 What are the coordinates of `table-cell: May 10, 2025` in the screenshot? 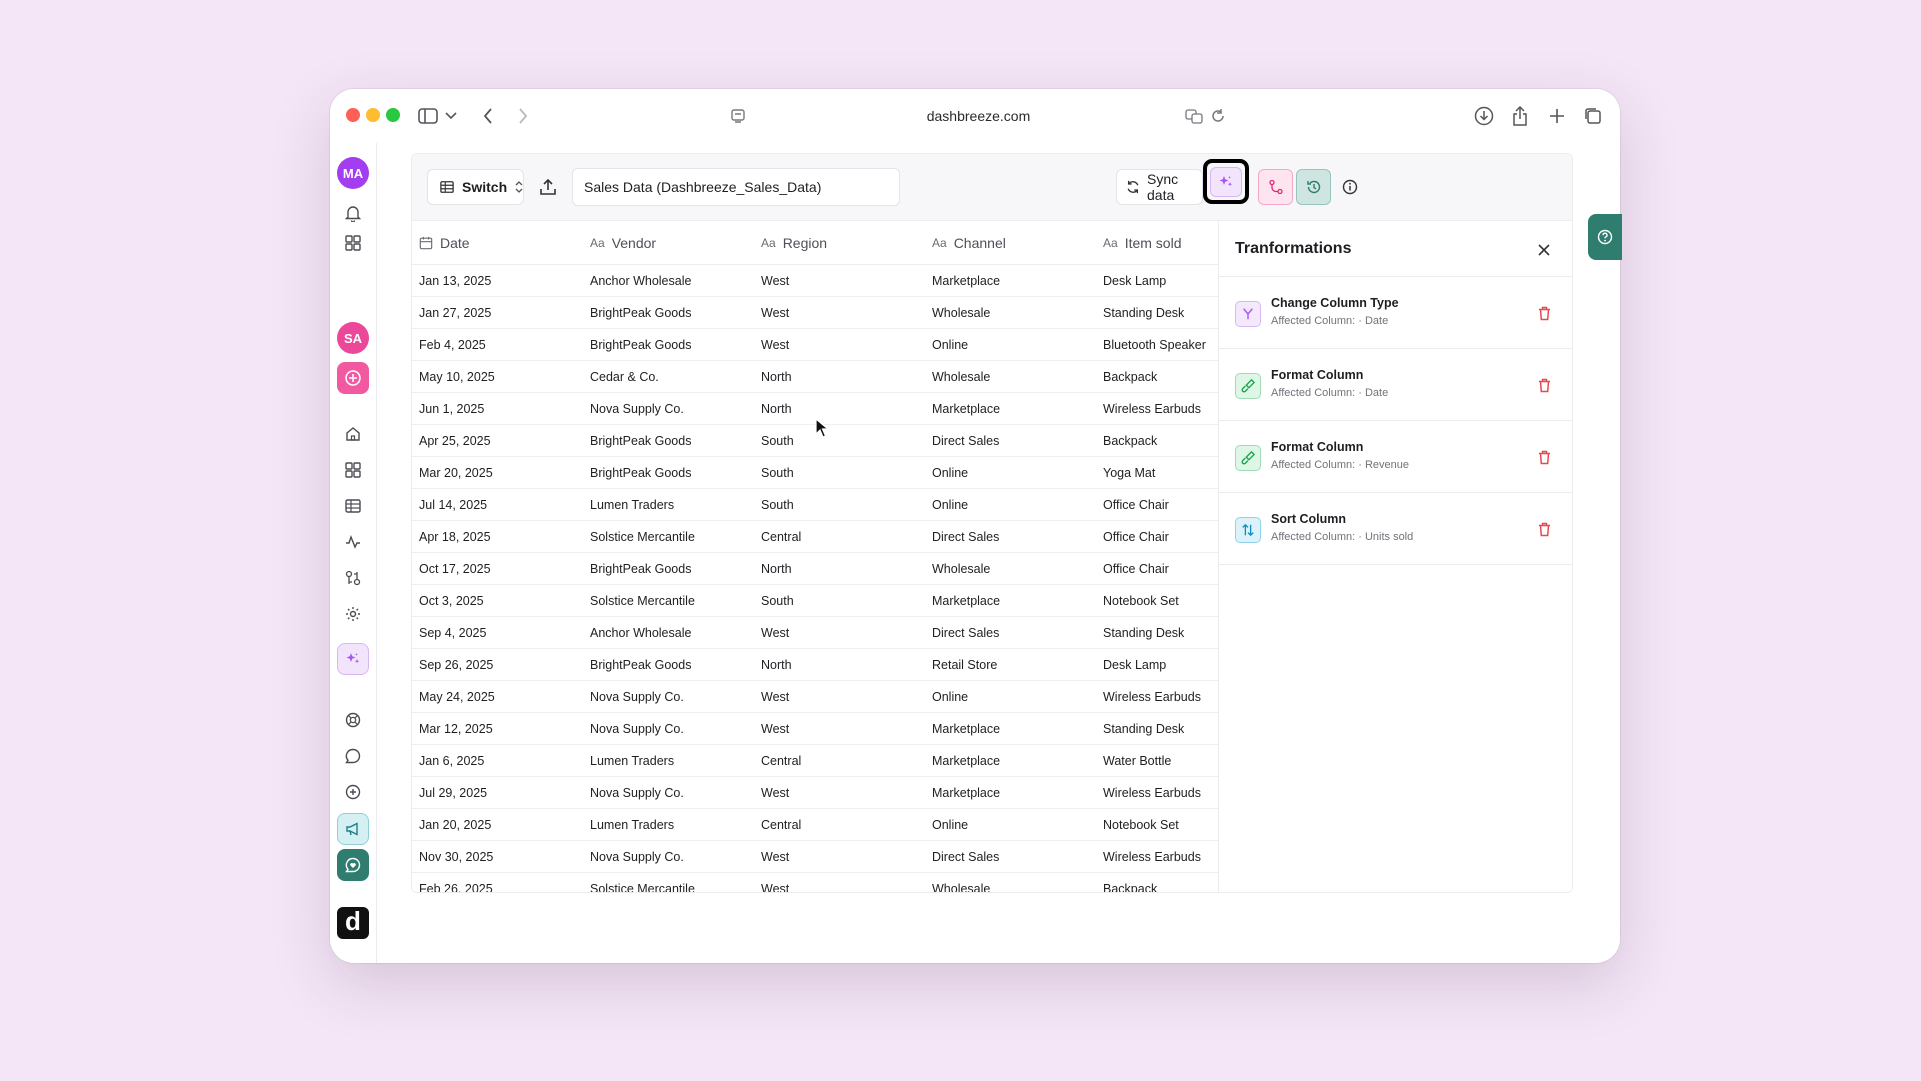 It's located at (497, 376).